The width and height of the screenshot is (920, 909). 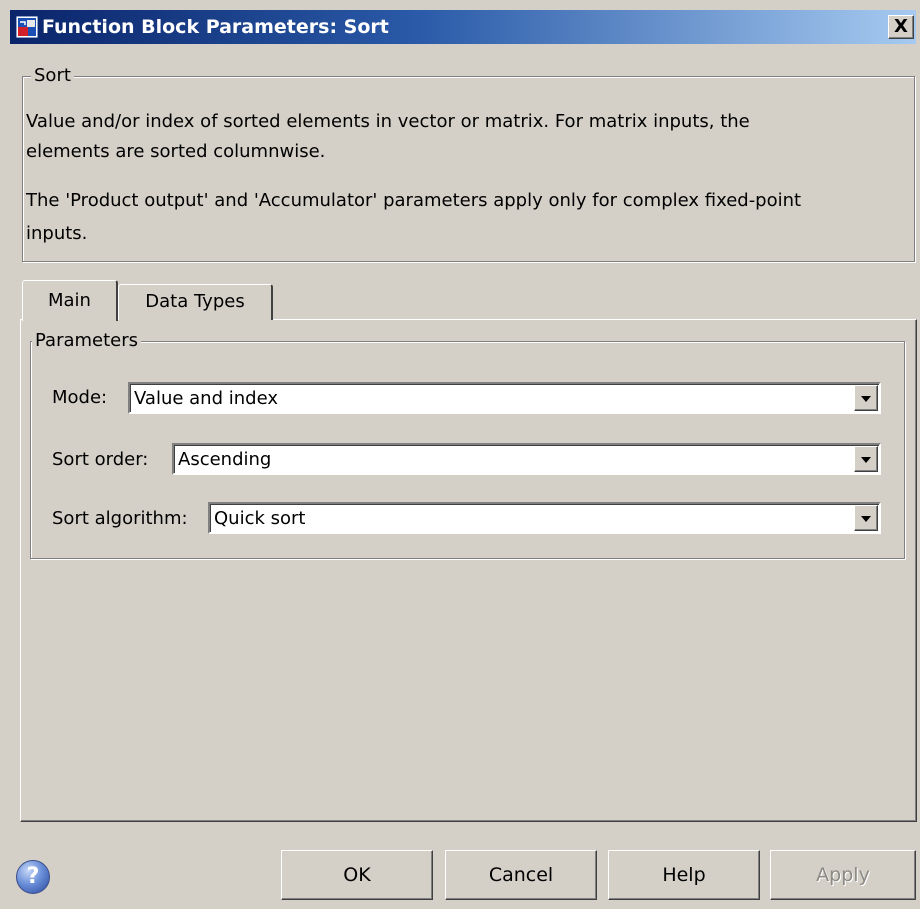 I want to click on simulink-block-icon, so click(x=27, y=27).